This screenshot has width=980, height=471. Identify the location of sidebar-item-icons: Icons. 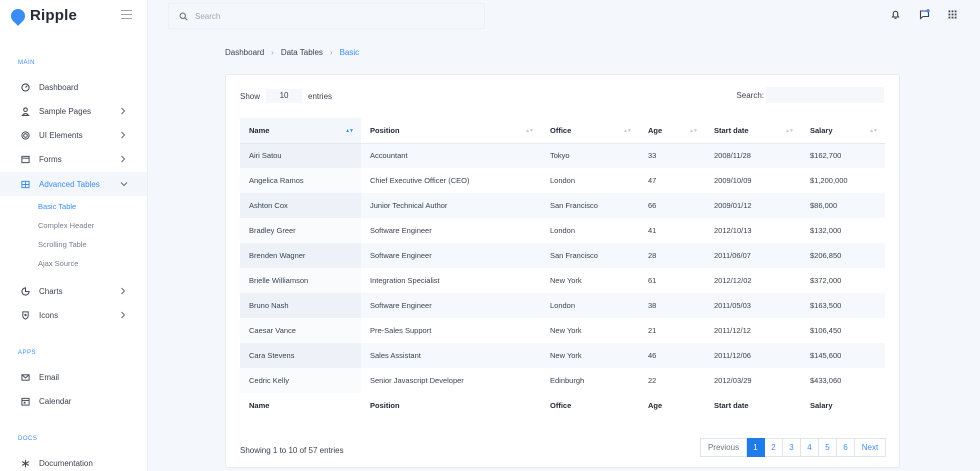
(73, 315).